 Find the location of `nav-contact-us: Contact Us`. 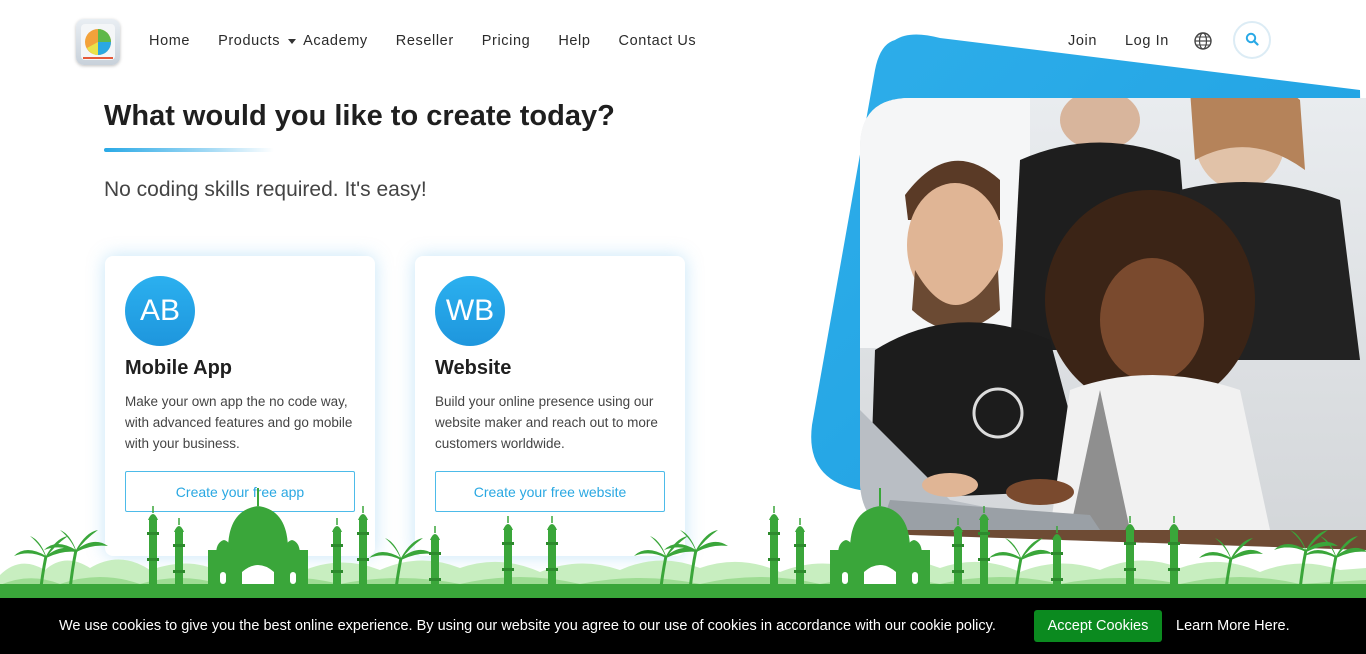

nav-contact-us: Contact Us is located at coordinates (658, 41).